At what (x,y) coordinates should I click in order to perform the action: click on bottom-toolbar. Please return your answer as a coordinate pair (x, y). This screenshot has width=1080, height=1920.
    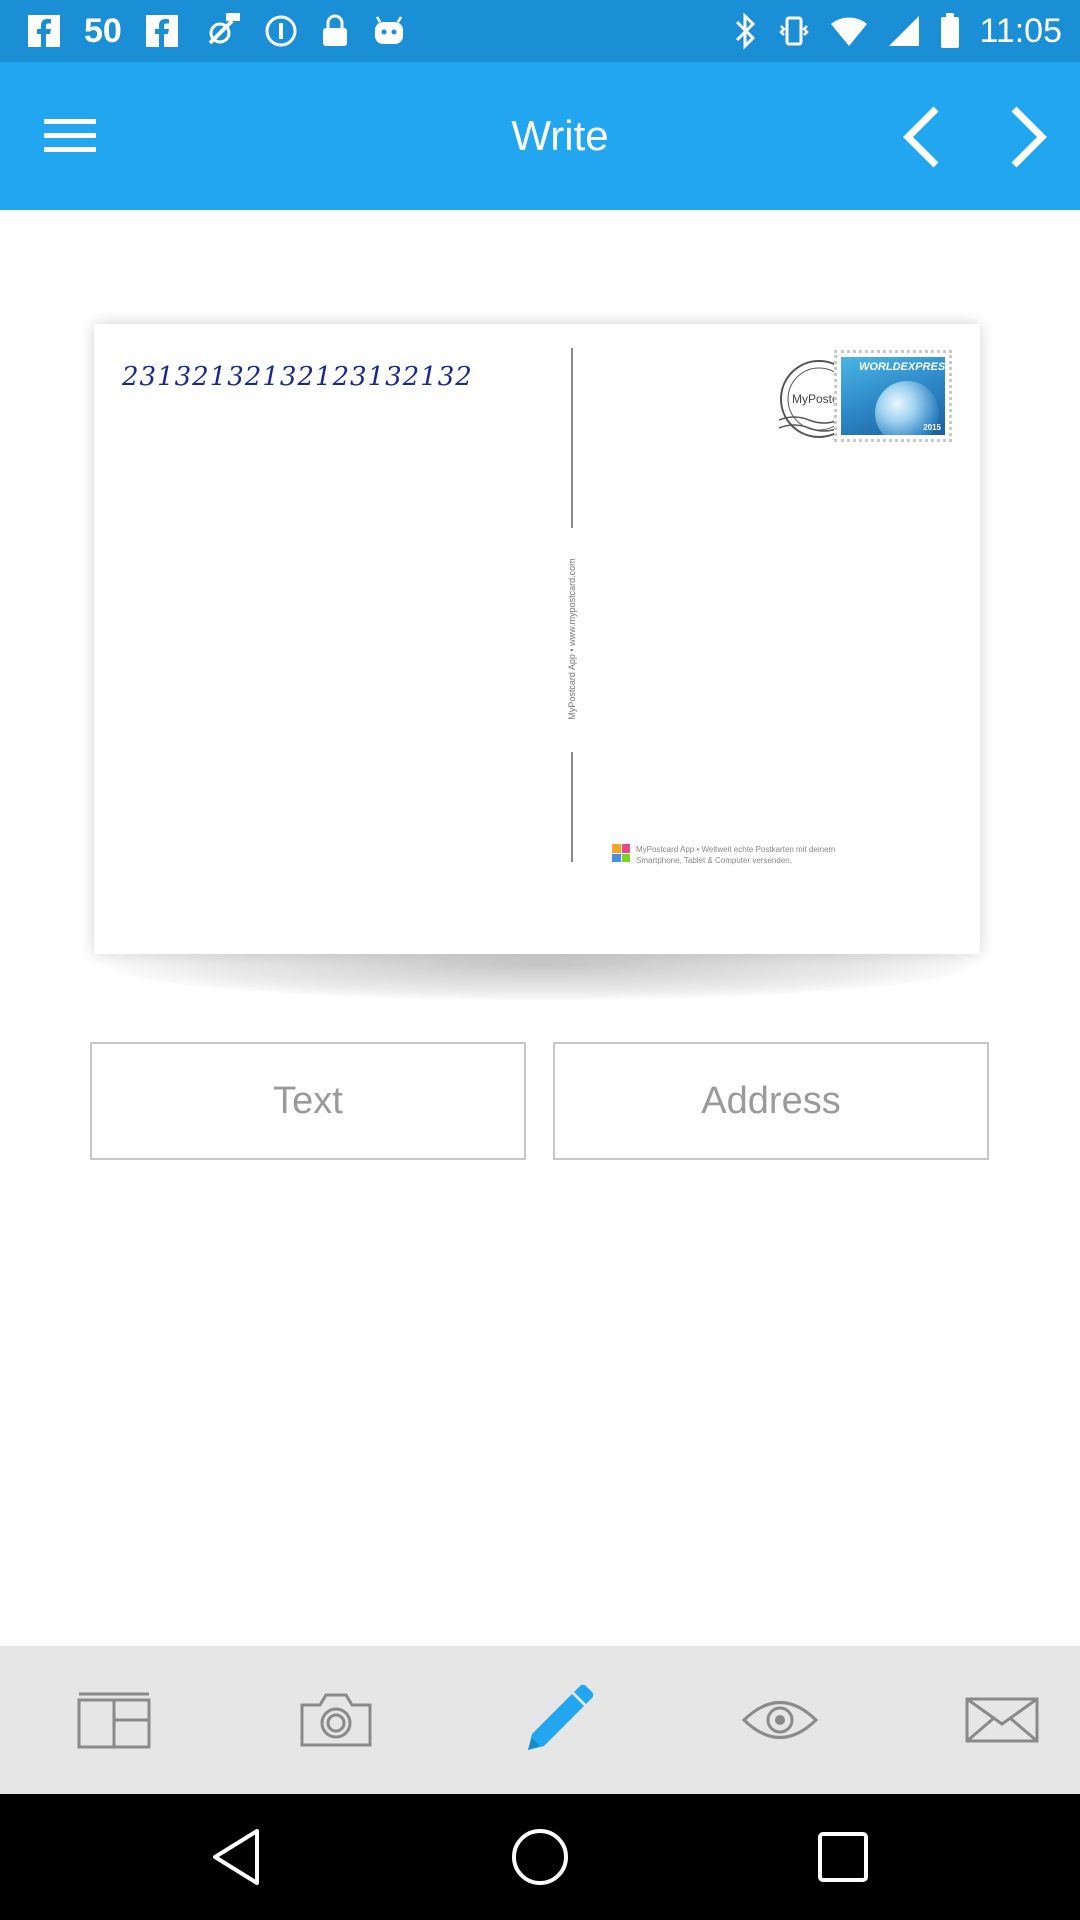
    Looking at the image, I should click on (540, 1720).